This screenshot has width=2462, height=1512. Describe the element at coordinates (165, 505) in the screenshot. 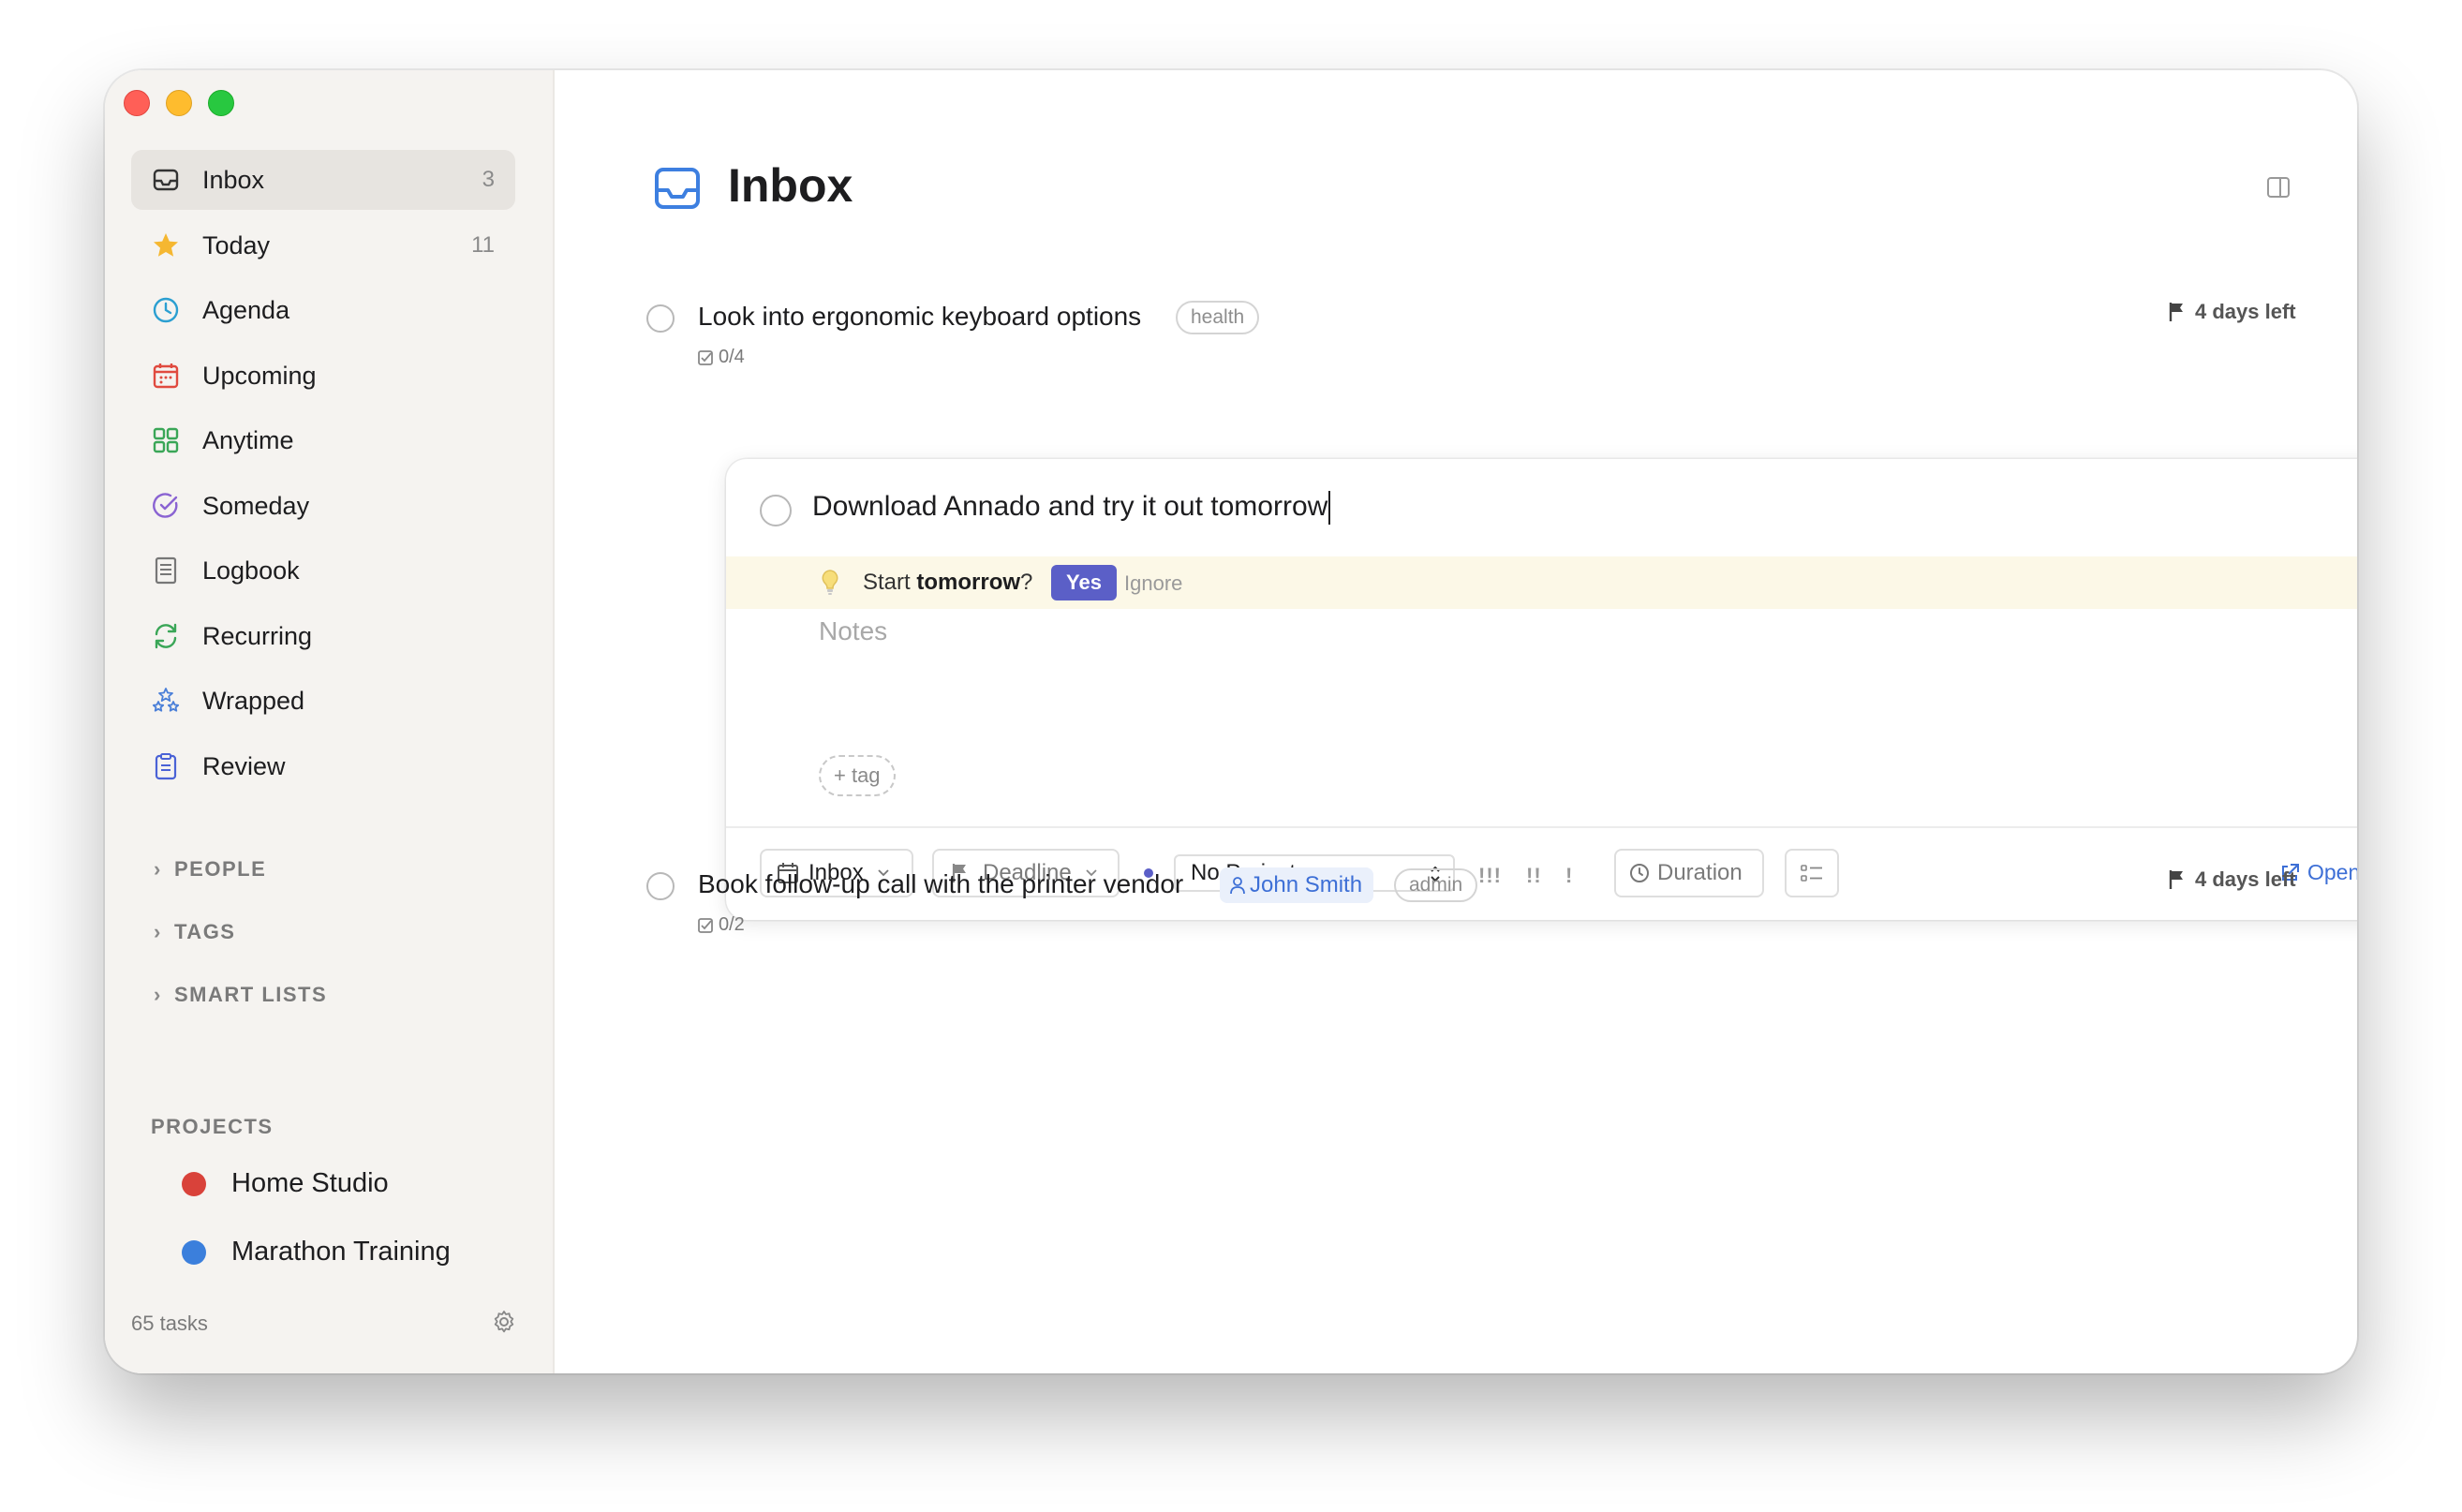

I see `arc-check-icon` at that location.